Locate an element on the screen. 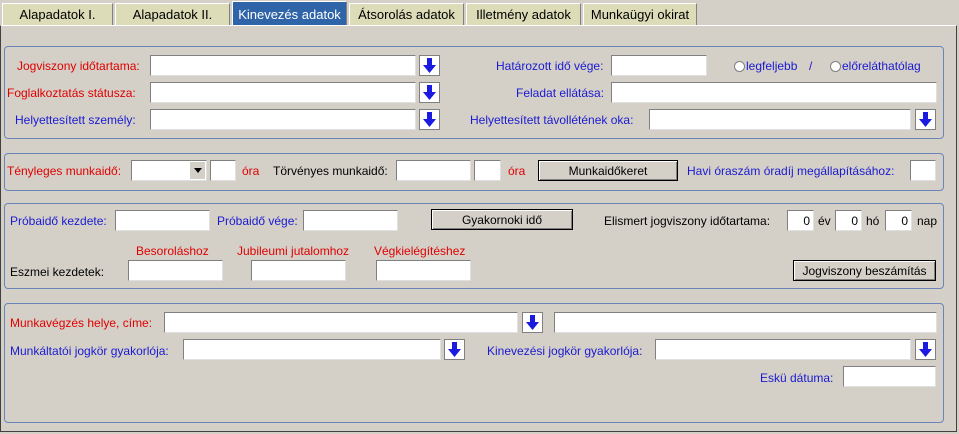 This screenshot has height=434, width=959. tenyleges-munkaido-combo is located at coordinates (169, 170).